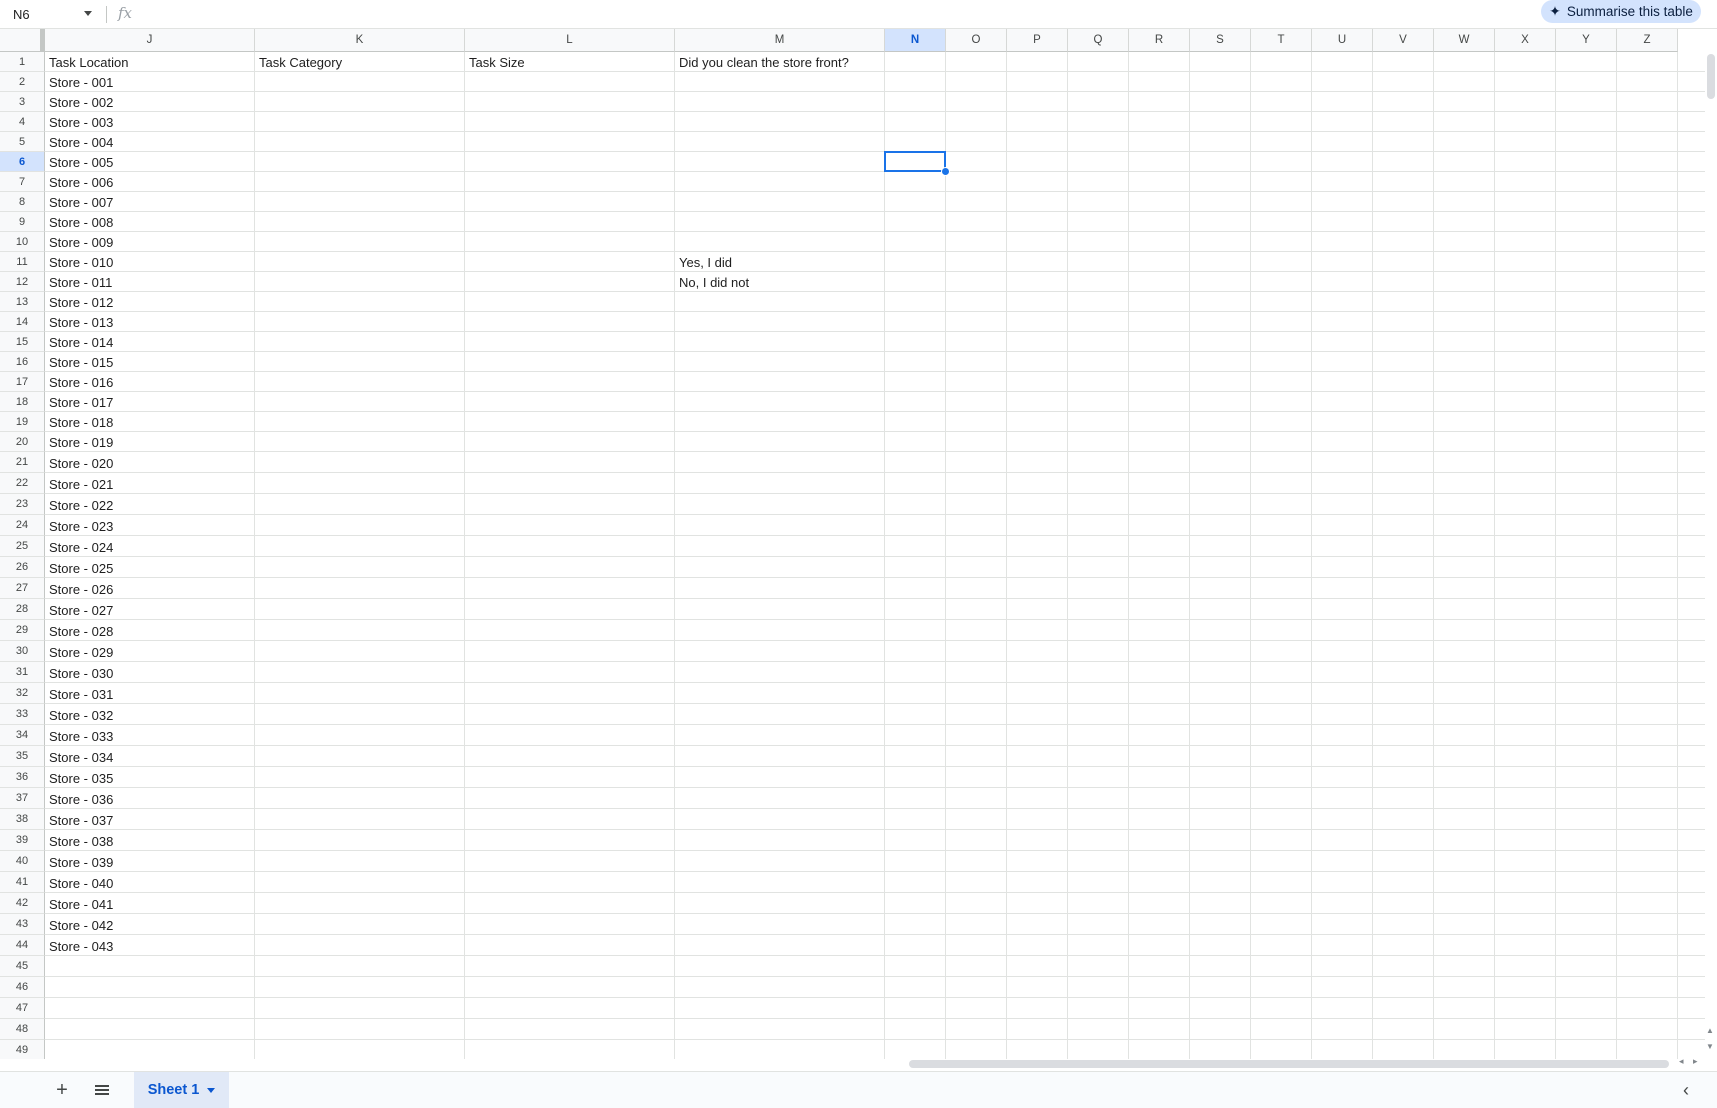 The height and width of the screenshot is (1108, 1717). What do you see at coordinates (570, 630) in the screenshot?
I see `cell-L29` at bounding box center [570, 630].